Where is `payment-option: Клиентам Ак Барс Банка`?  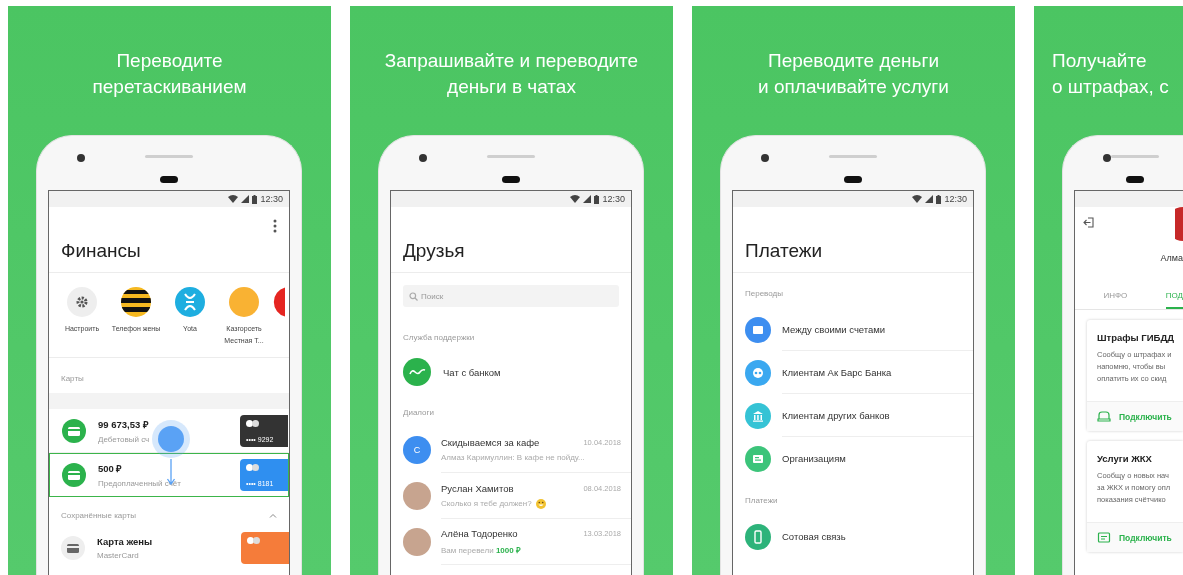
payment-option: Клиентам Ак Барс Банка is located at coordinates (853, 372).